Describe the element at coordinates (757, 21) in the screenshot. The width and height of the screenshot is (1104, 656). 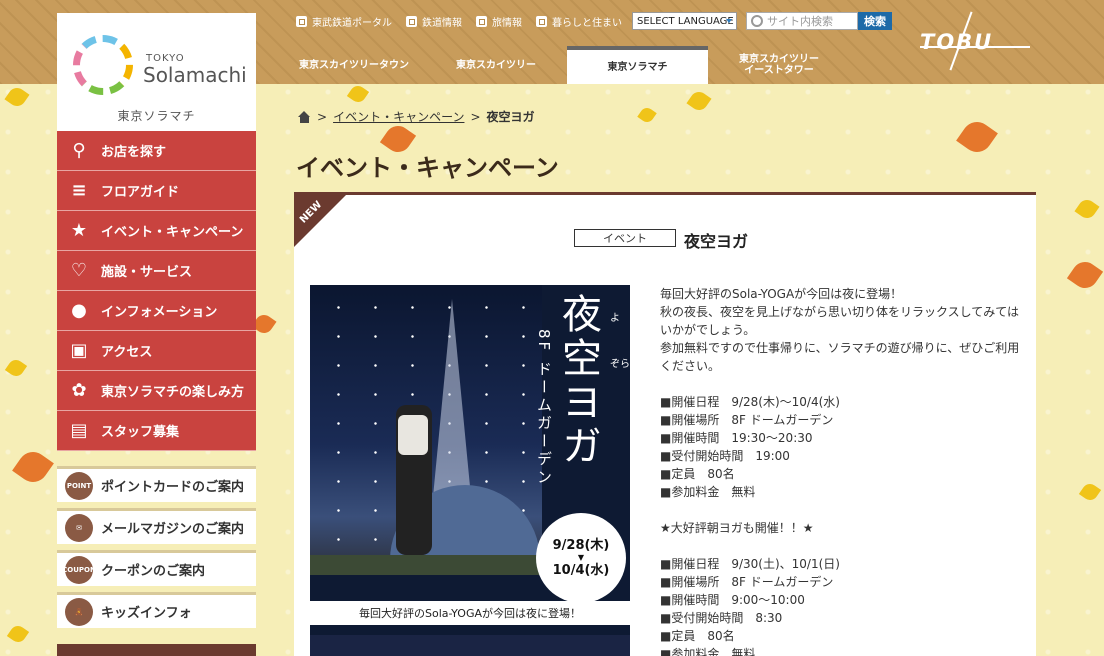
I see `search-icon` at that location.